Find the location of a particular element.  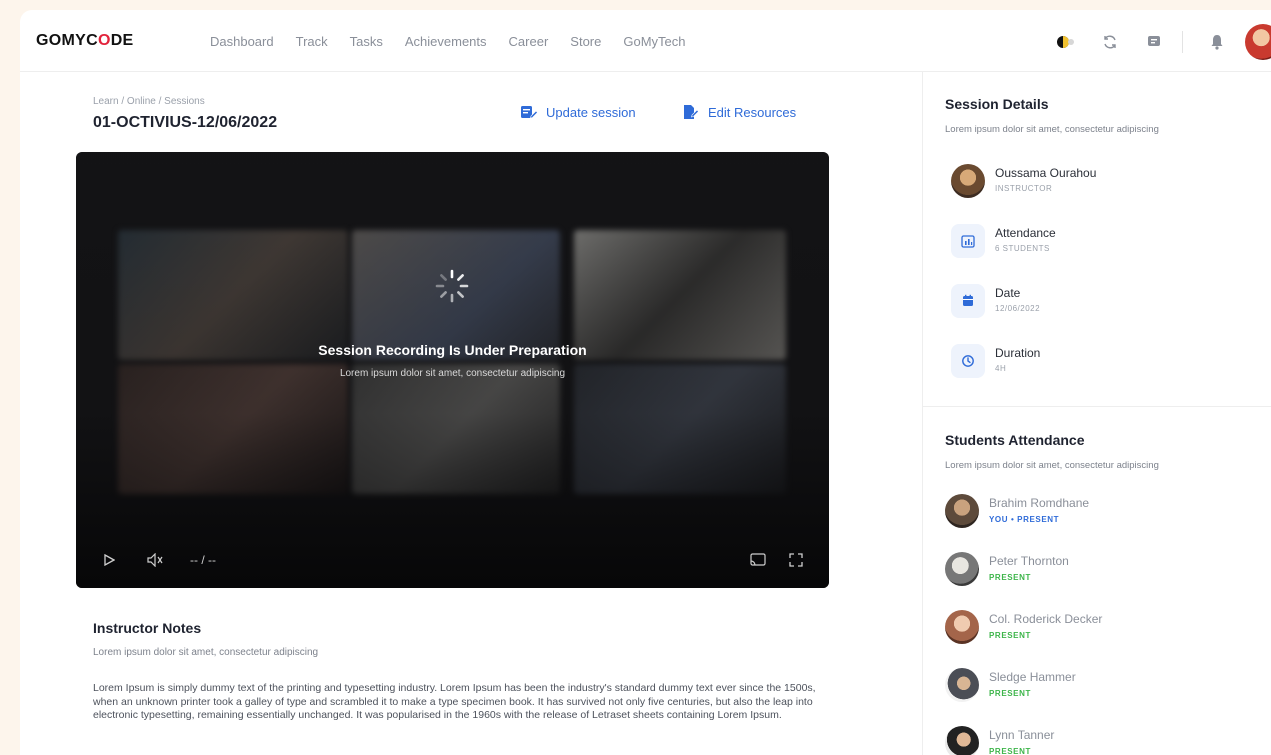

date-row: Date 12/06/2022 is located at coordinates (995, 301).